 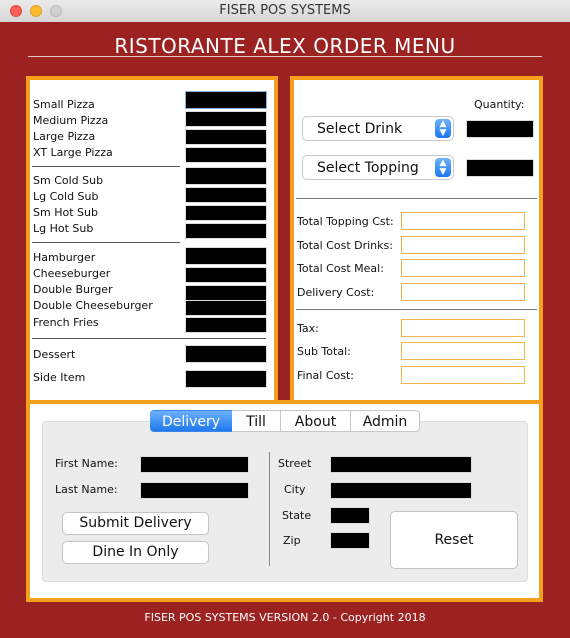 I want to click on menu-item-label: Medium Pizza, so click(x=71, y=120).